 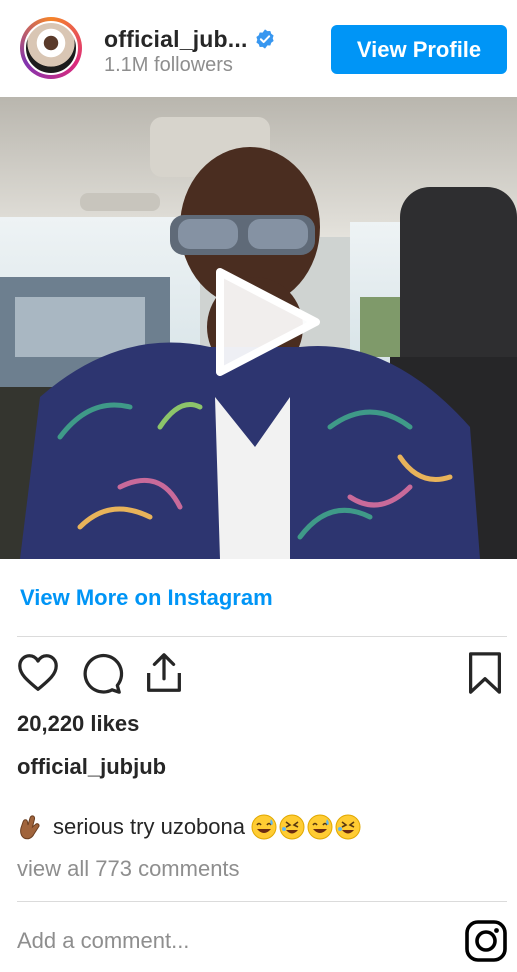 I want to click on instagram-logo-icon, so click(x=486, y=941).